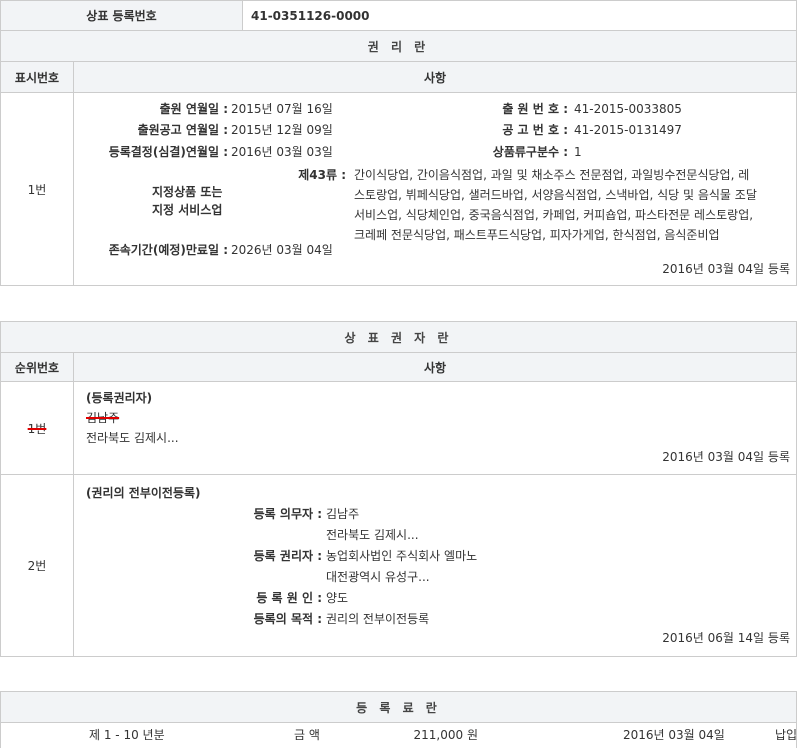 This screenshot has width=797, height=748. Describe the element at coordinates (726, 269) in the screenshot. I see `rights-reg-stamp: 2016년 03월 04일 등록` at that location.